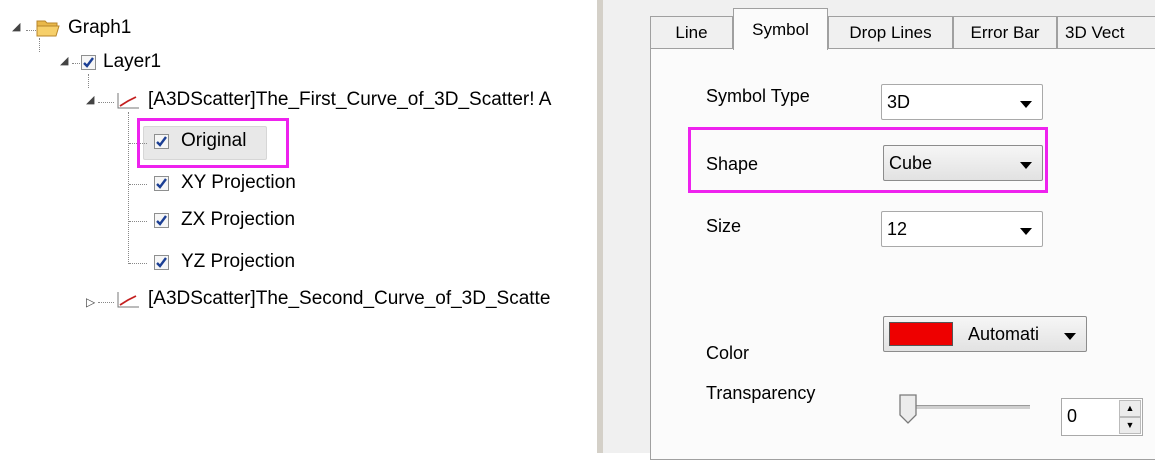  I want to click on yz-projection-checkbox, so click(161, 262).